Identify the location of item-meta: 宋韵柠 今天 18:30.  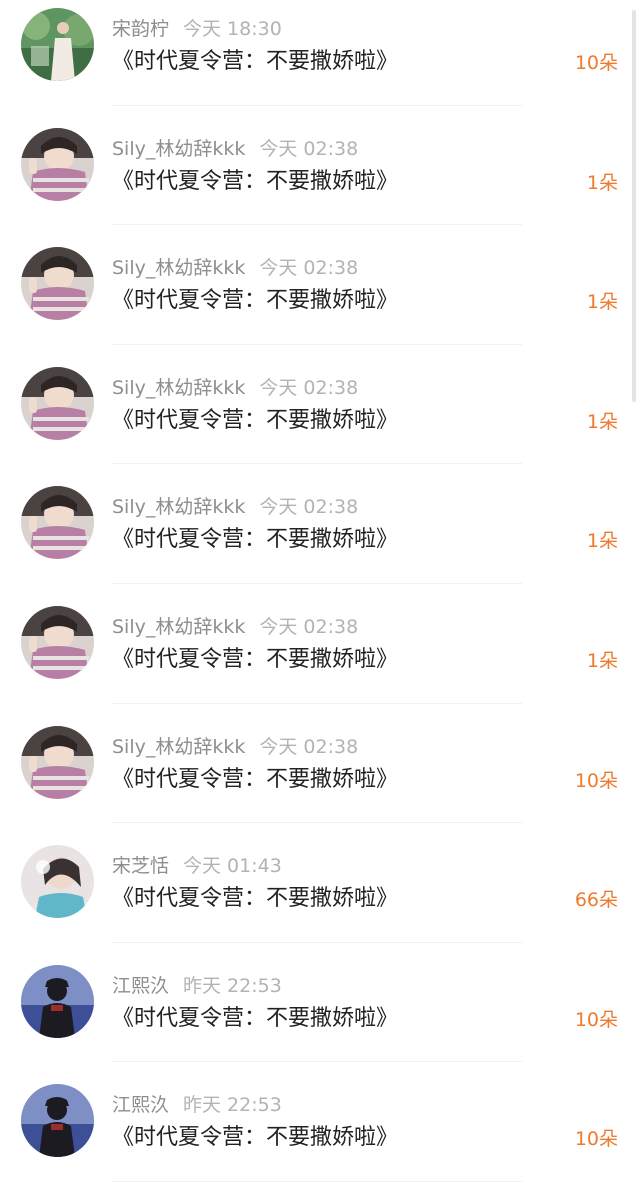
(197, 29).